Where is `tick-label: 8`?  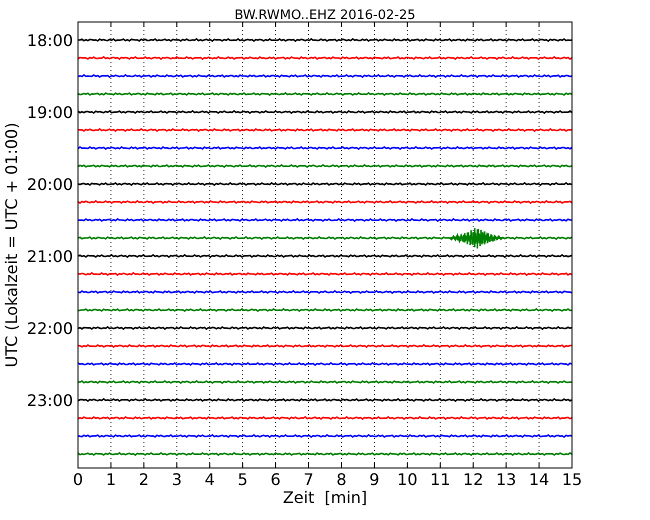 tick-label: 8 is located at coordinates (341, 479).